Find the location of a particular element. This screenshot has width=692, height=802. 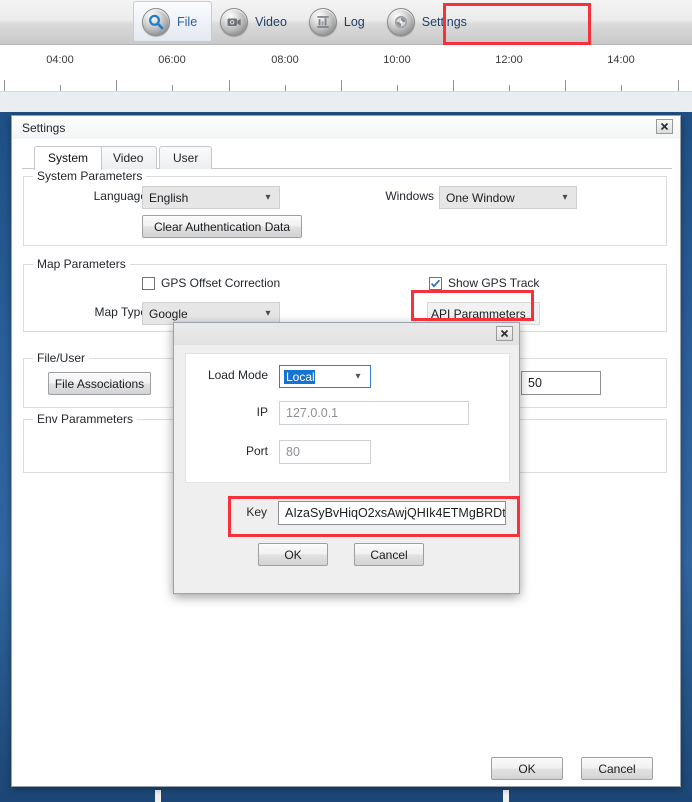

show-gps-track-checkbox: Show GPS Track is located at coordinates (484, 283).